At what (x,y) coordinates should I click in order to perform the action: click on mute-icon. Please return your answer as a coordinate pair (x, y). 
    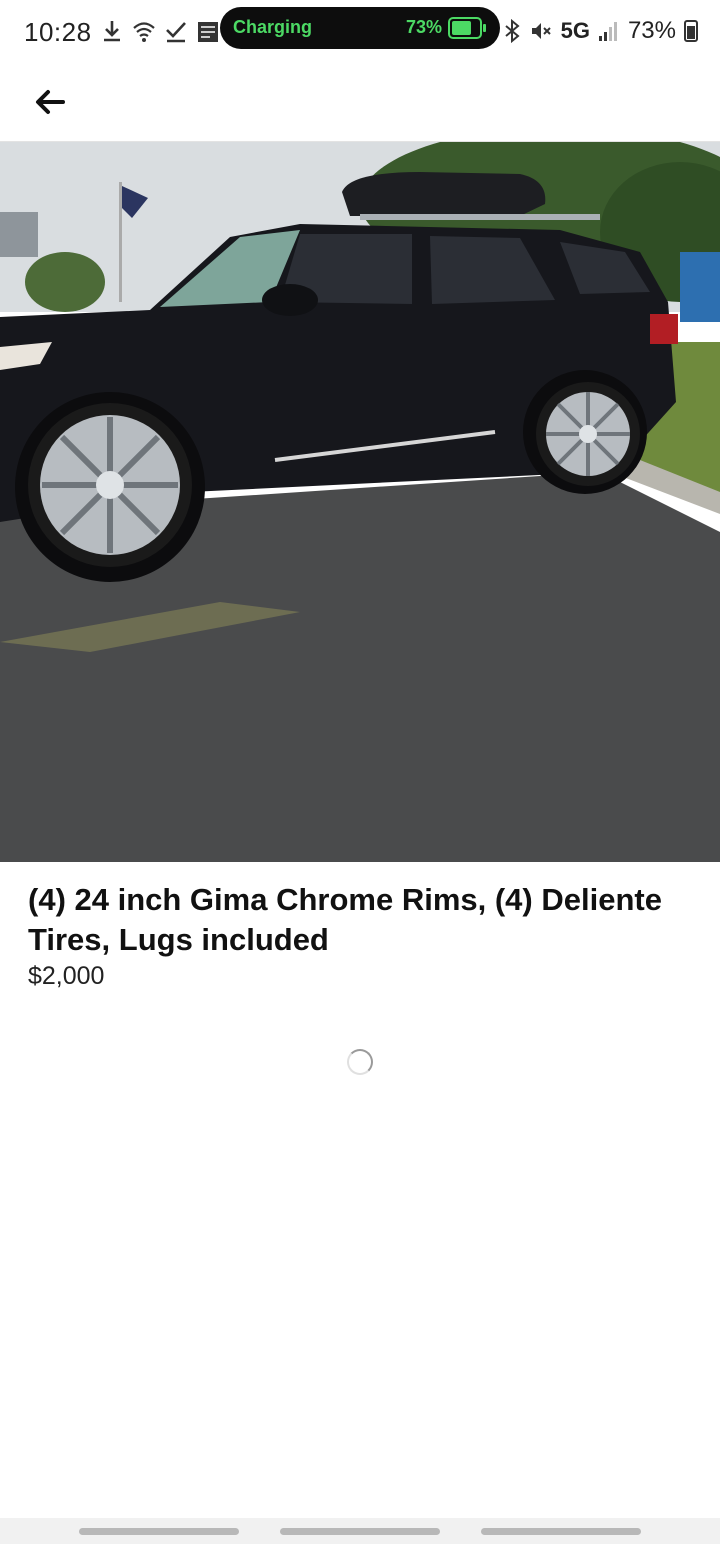
    Looking at the image, I should click on (541, 31).